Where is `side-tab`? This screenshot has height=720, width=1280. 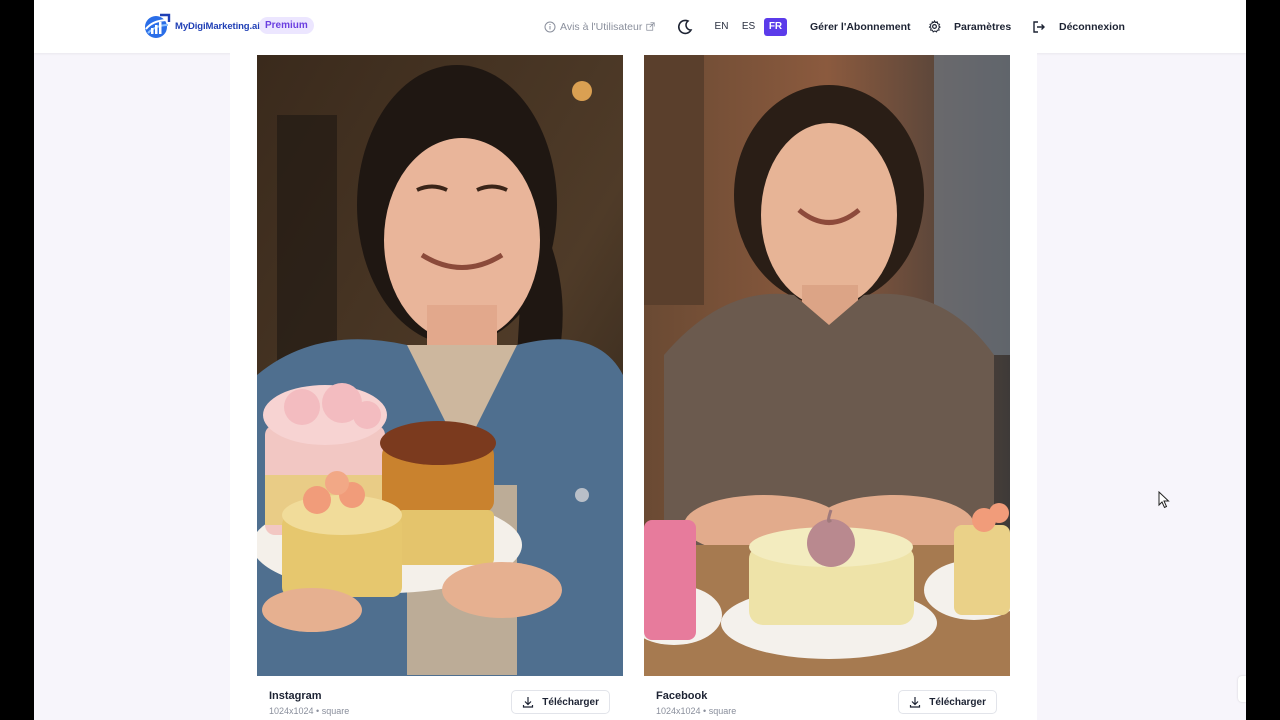 side-tab is located at coordinates (1242, 689).